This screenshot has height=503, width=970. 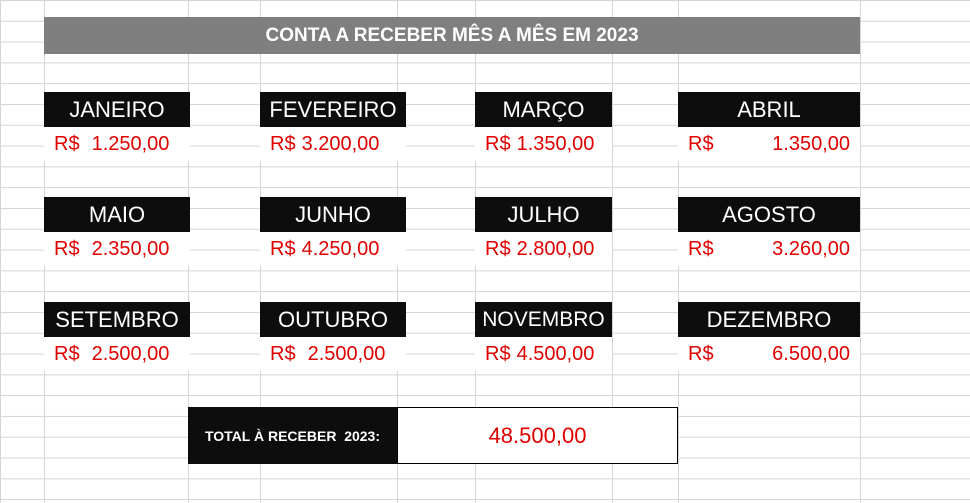 I want to click on month-block-agosto: AGOSTO R$ 3.260,00, so click(x=769, y=231).